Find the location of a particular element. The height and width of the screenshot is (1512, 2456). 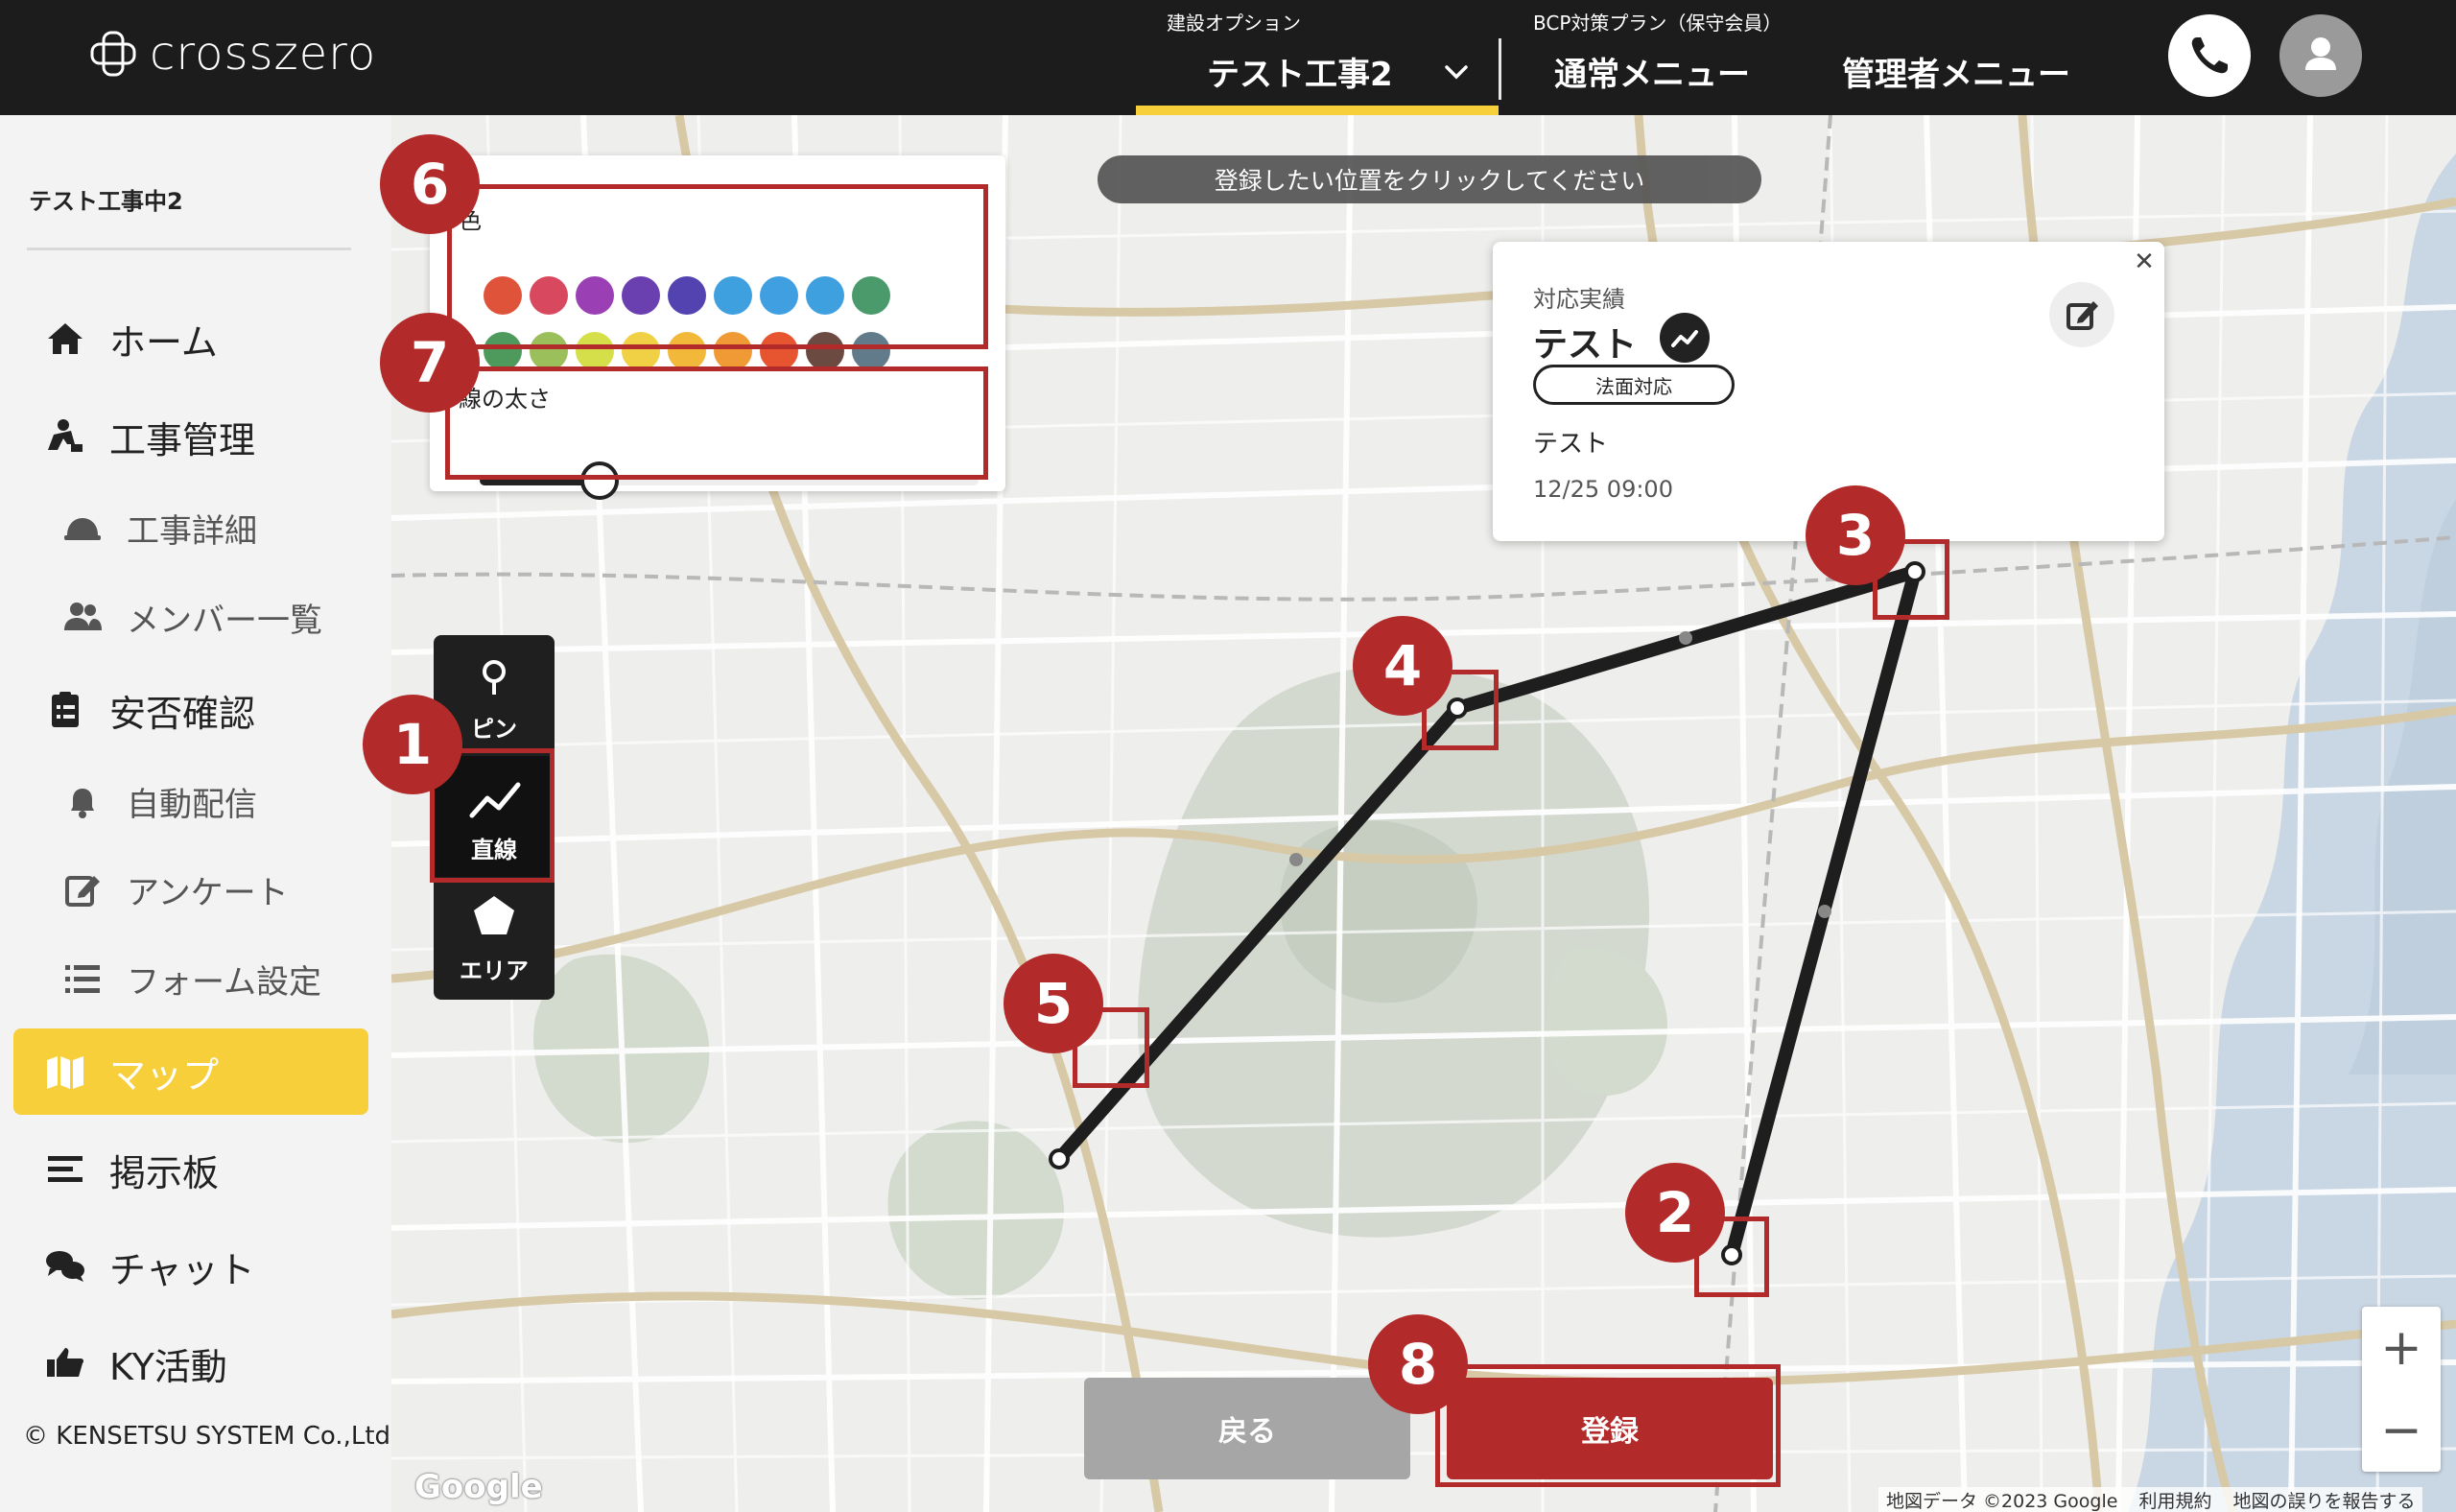

user-icon is located at coordinates (2320, 53).